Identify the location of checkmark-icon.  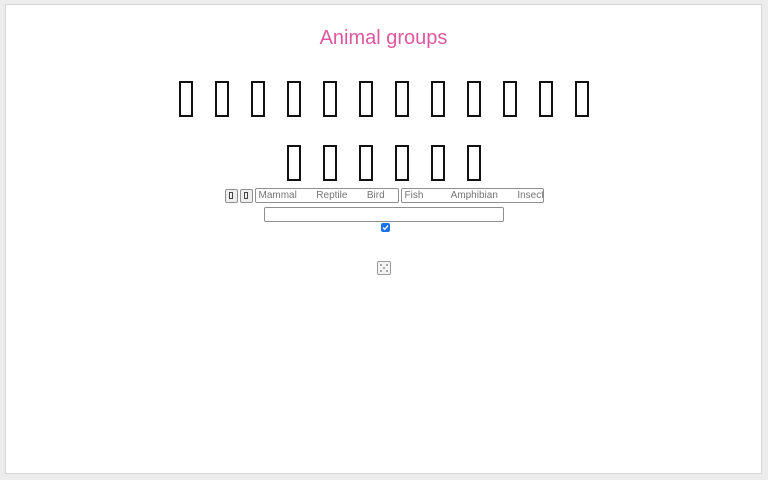
(385, 228).